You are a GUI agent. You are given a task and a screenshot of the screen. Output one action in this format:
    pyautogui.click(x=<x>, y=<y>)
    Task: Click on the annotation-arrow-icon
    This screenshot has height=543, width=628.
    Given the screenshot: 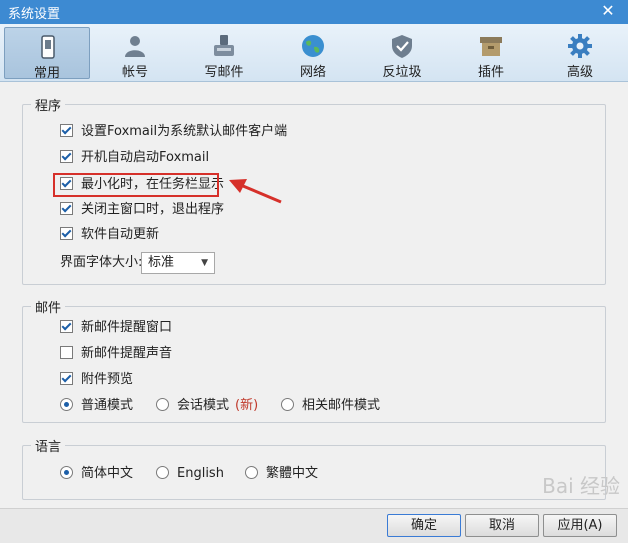 What is the action you would take?
    pyautogui.click(x=255, y=191)
    